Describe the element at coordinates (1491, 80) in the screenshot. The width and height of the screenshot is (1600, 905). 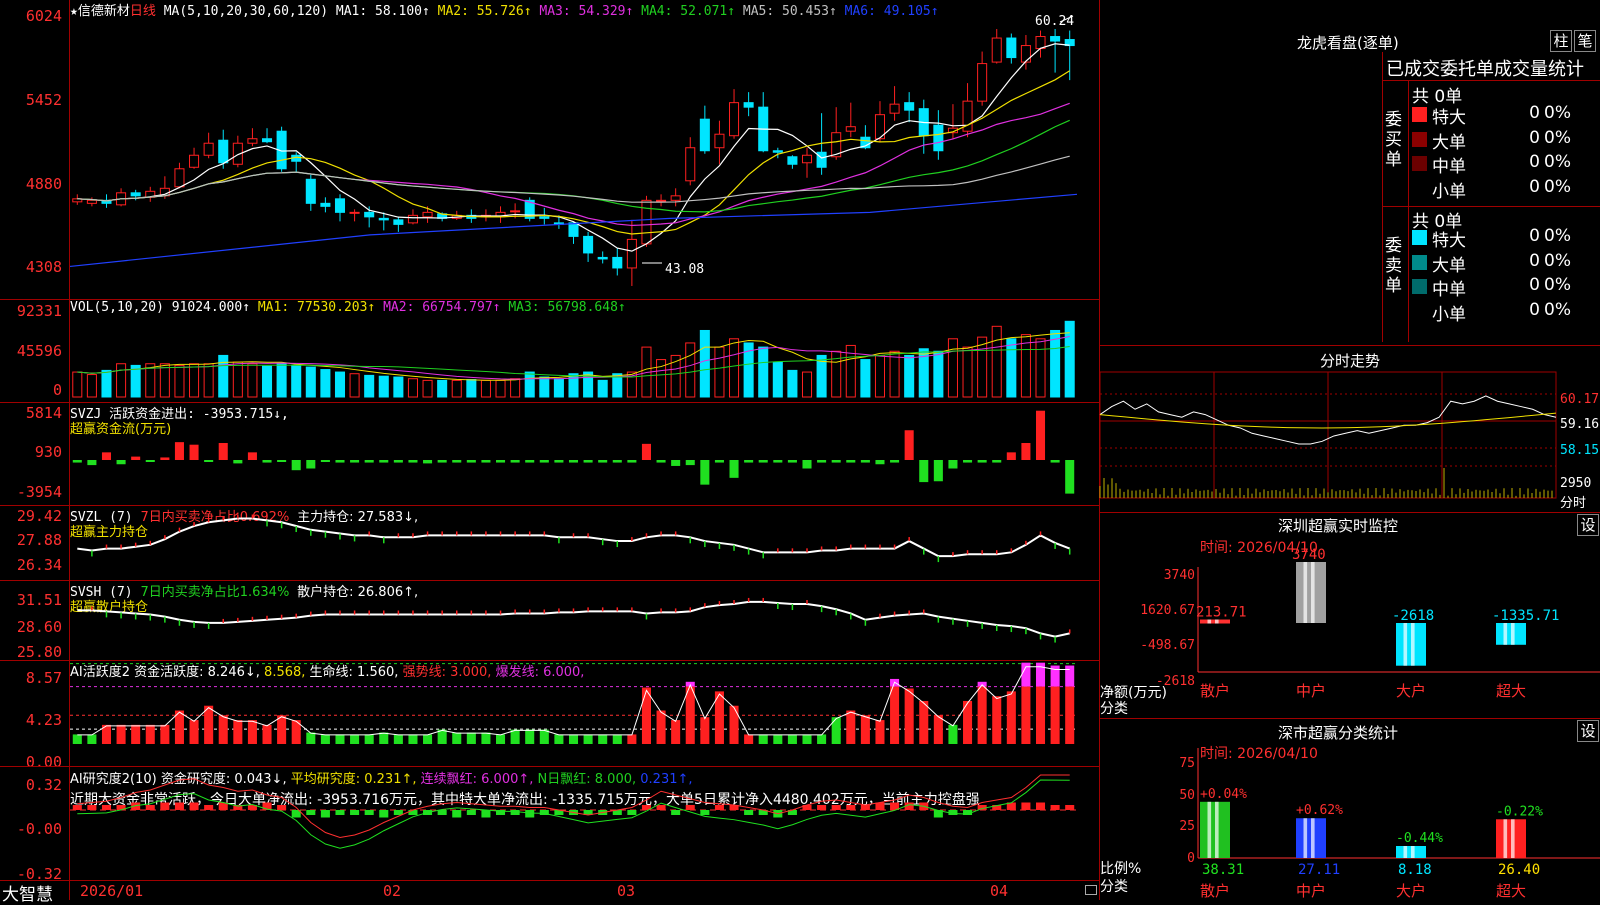
I see `lhb-divider` at that location.